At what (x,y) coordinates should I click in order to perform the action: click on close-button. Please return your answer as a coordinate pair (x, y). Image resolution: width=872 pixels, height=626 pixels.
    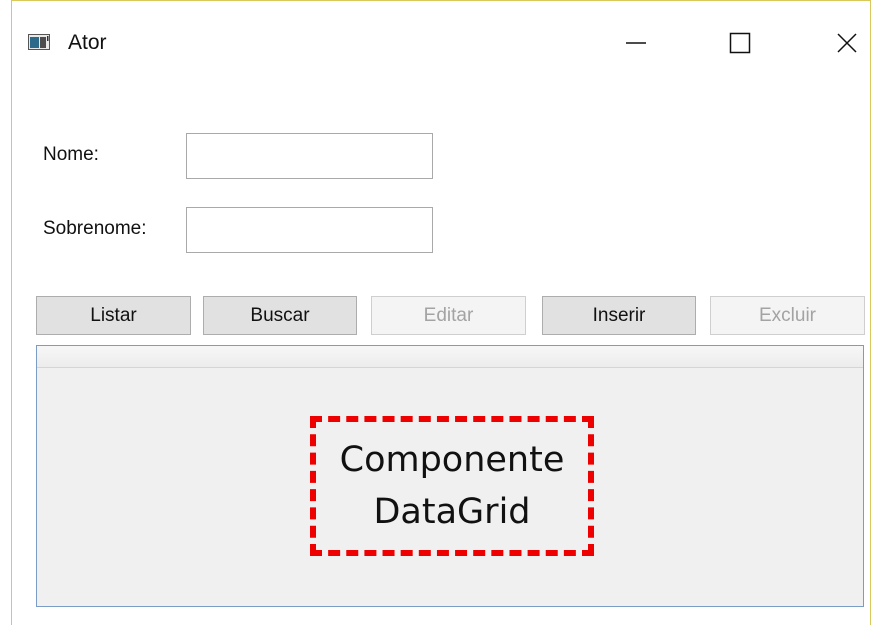
    Looking at the image, I should click on (847, 43).